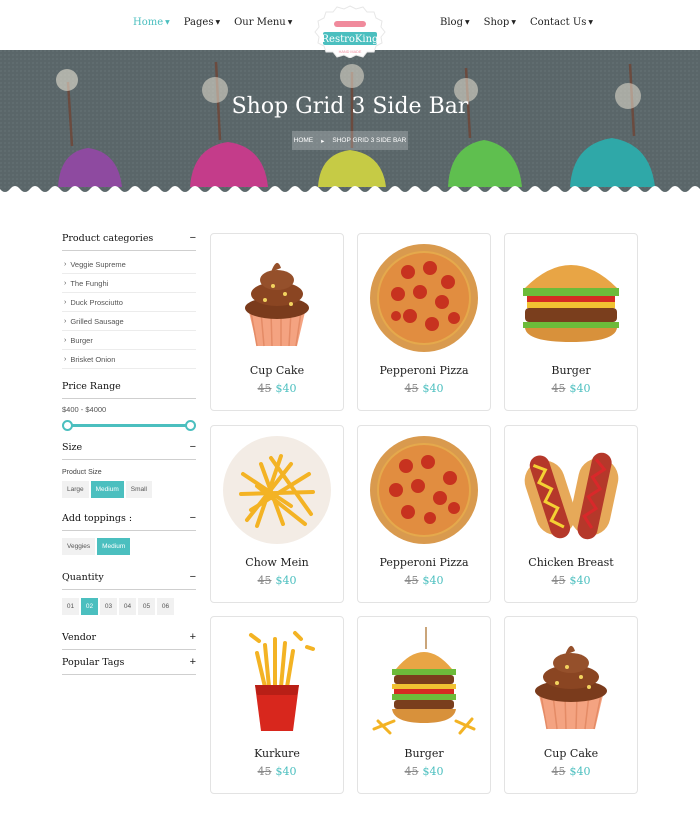 This screenshot has height=820, width=700. Describe the element at coordinates (129, 340) in the screenshot. I see `category-item: › Burger` at that location.